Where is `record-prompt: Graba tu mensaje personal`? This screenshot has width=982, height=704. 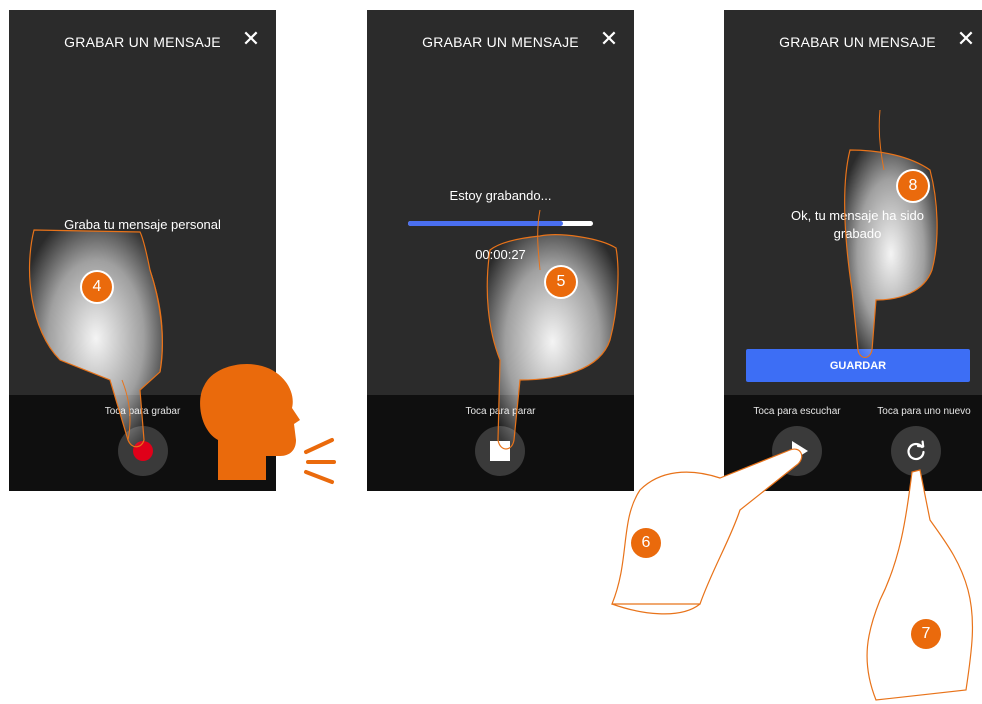 record-prompt: Graba tu mensaje personal is located at coordinates (142, 224).